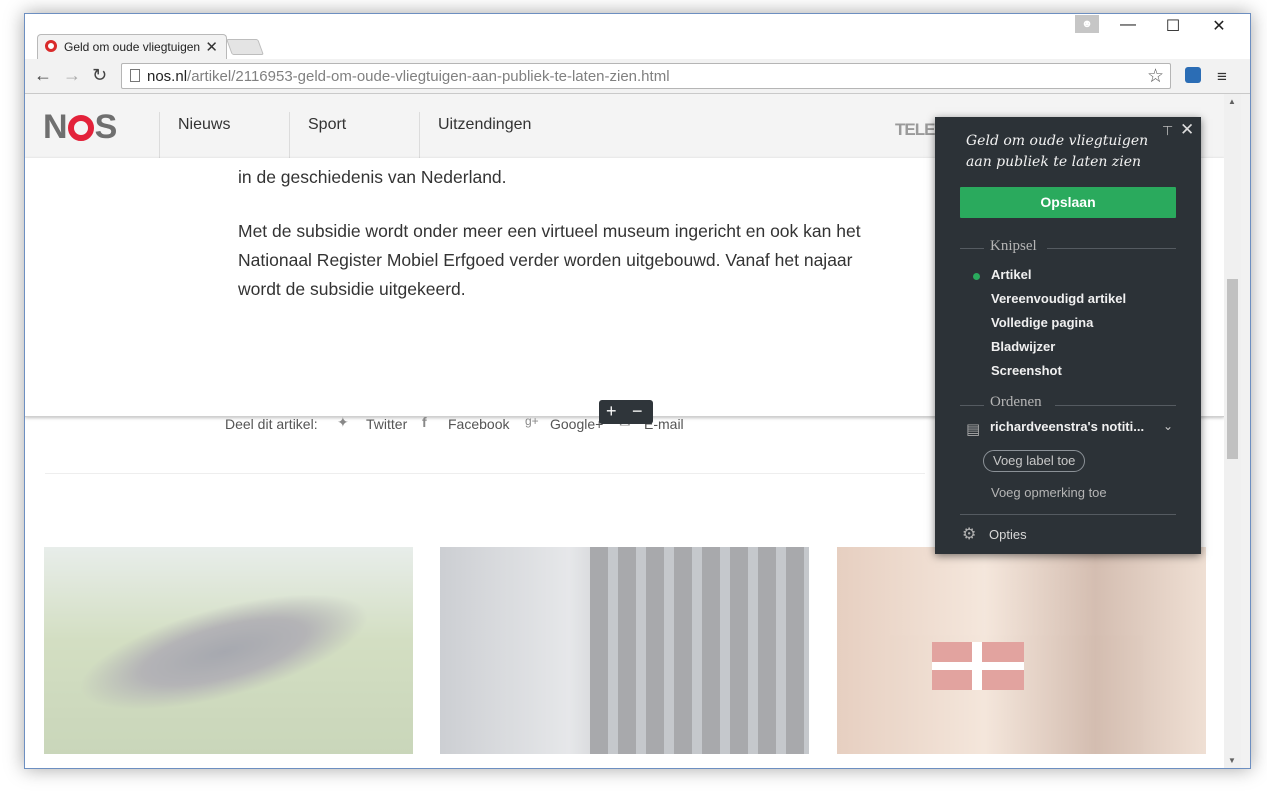 The image size is (1267, 796). What do you see at coordinates (485, 473) in the screenshot?
I see `content-divider` at bounding box center [485, 473].